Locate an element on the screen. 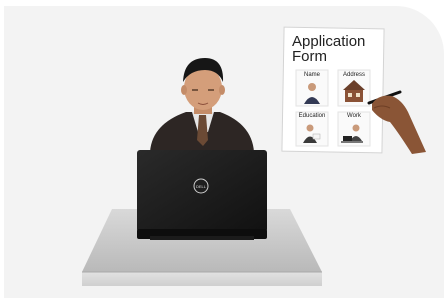 Image resolution: width=447 pixels, height=302 pixels. laptop is located at coordinates (202, 195).